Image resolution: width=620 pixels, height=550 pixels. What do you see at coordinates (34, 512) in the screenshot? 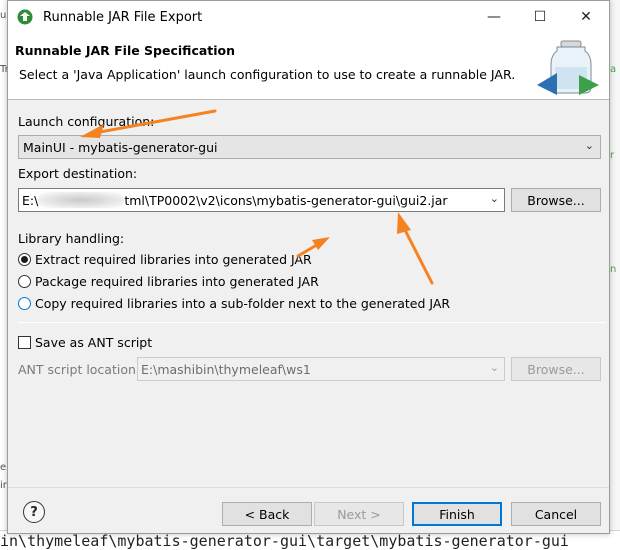
I see `help-icon: ?` at bounding box center [34, 512].